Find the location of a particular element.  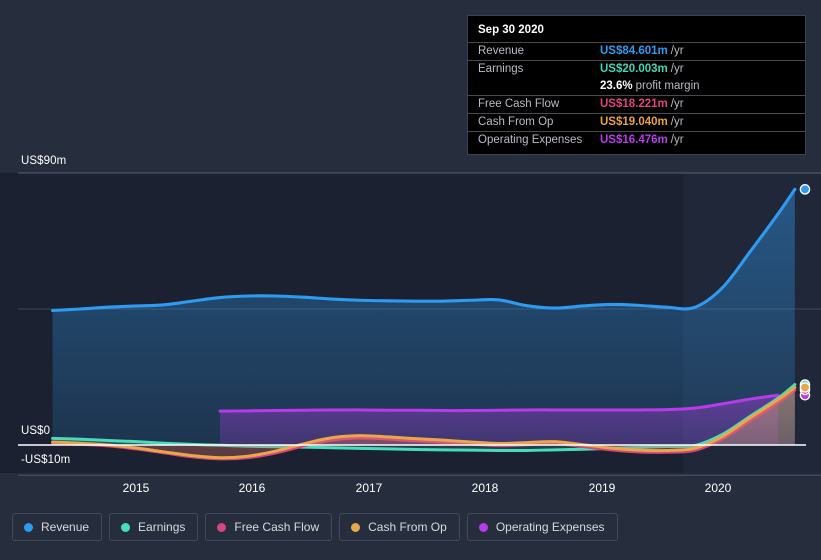

tooltip-key-cash-from-op: Cash From Op is located at coordinates (516, 122).